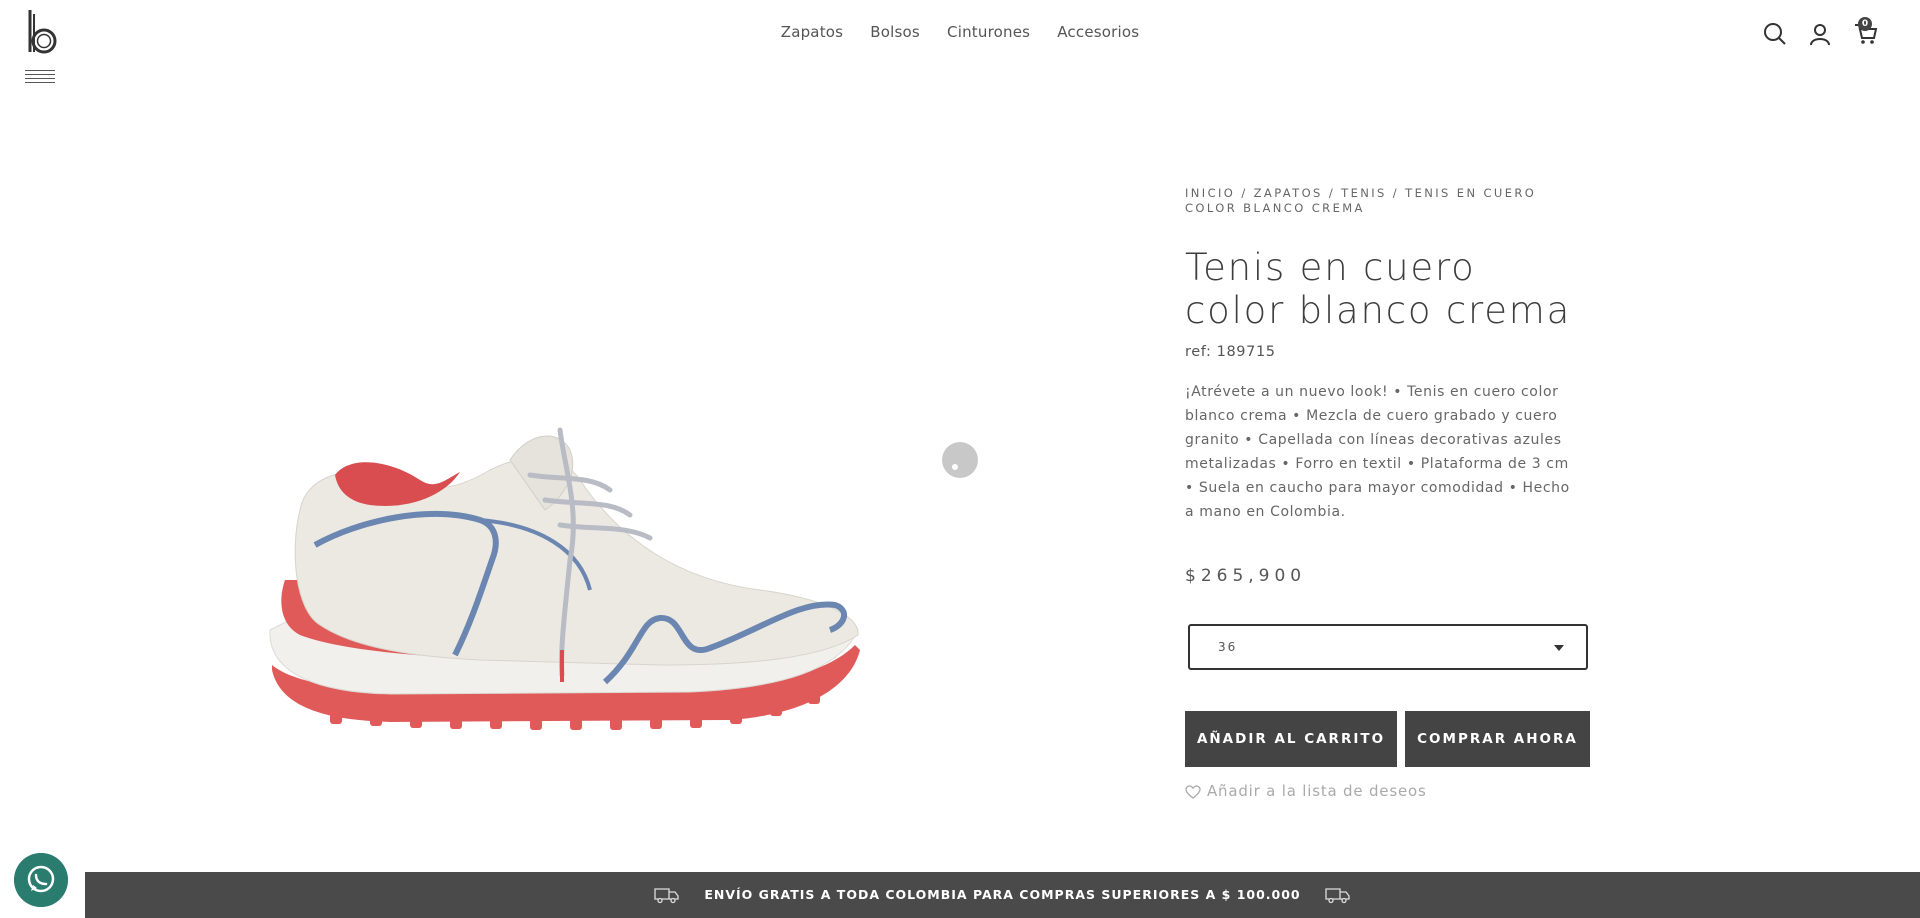  What do you see at coordinates (960, 33) in the screenshot?
I see `header-icons` at bounding box center [960, 33].